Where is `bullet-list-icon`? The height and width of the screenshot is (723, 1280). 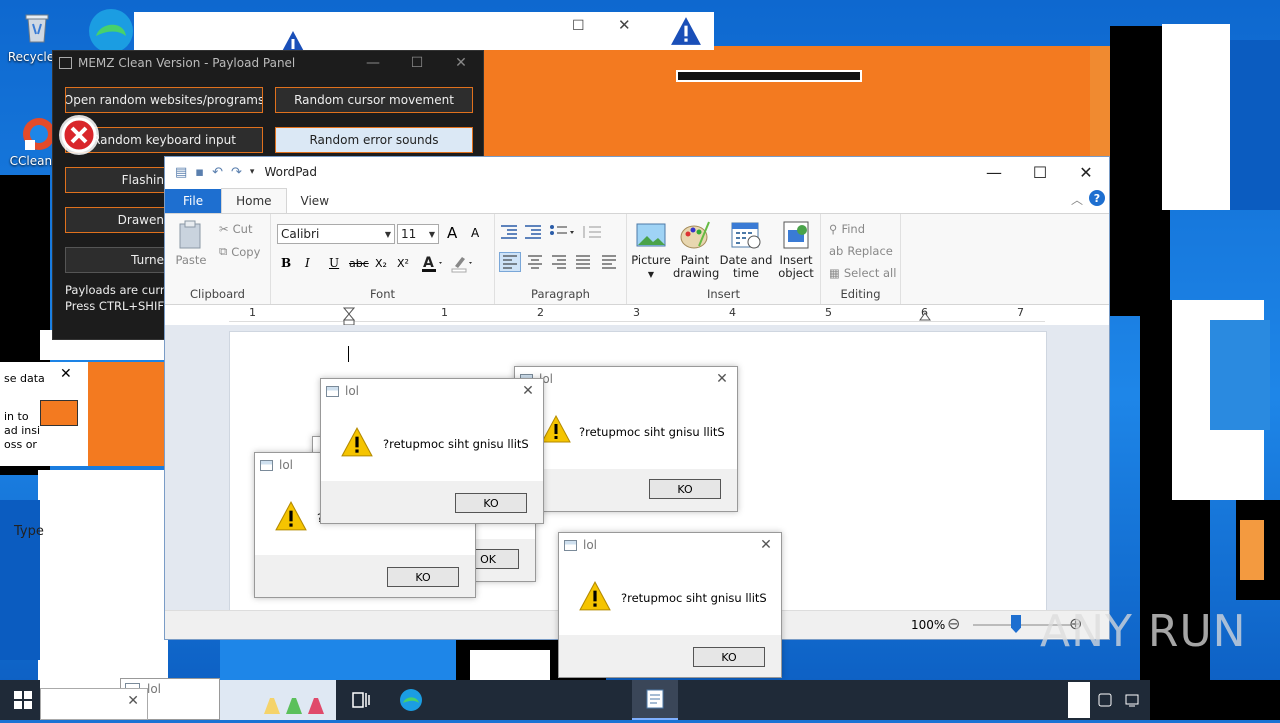 bullet-list-icon is located at coordinates (562, 233).